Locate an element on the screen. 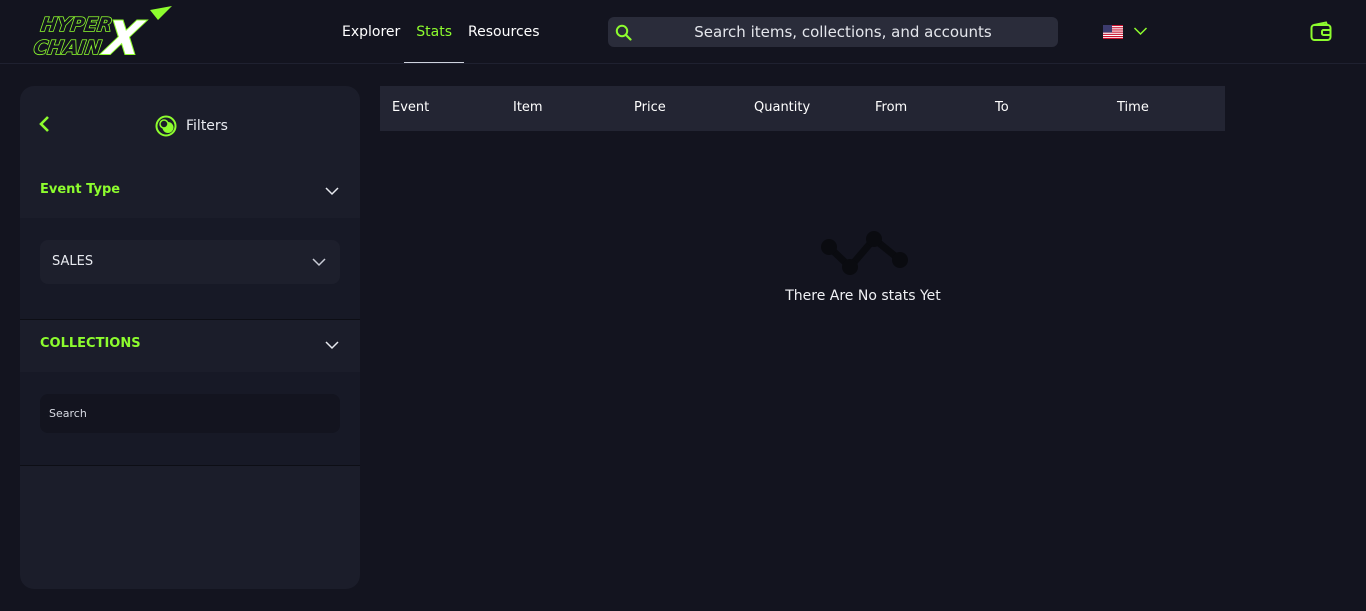 The width and height of the screenshot is (1366, 611). chevron-left-icon is located at coordinates (45, 124).